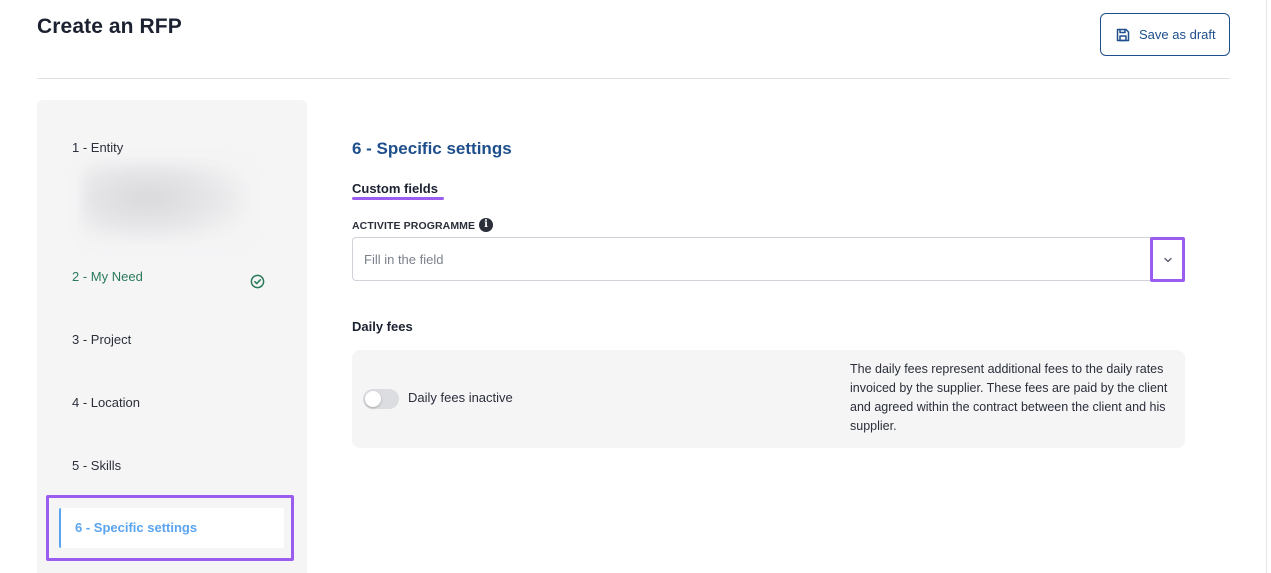  I want to click on header-divider, so click(633, 78).